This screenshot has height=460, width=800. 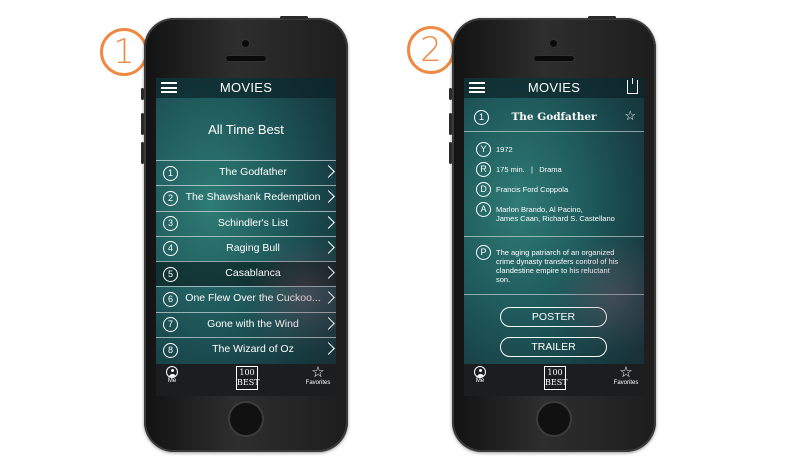 I want to click on step-badge-2: 2, so click(x=431, y=50).